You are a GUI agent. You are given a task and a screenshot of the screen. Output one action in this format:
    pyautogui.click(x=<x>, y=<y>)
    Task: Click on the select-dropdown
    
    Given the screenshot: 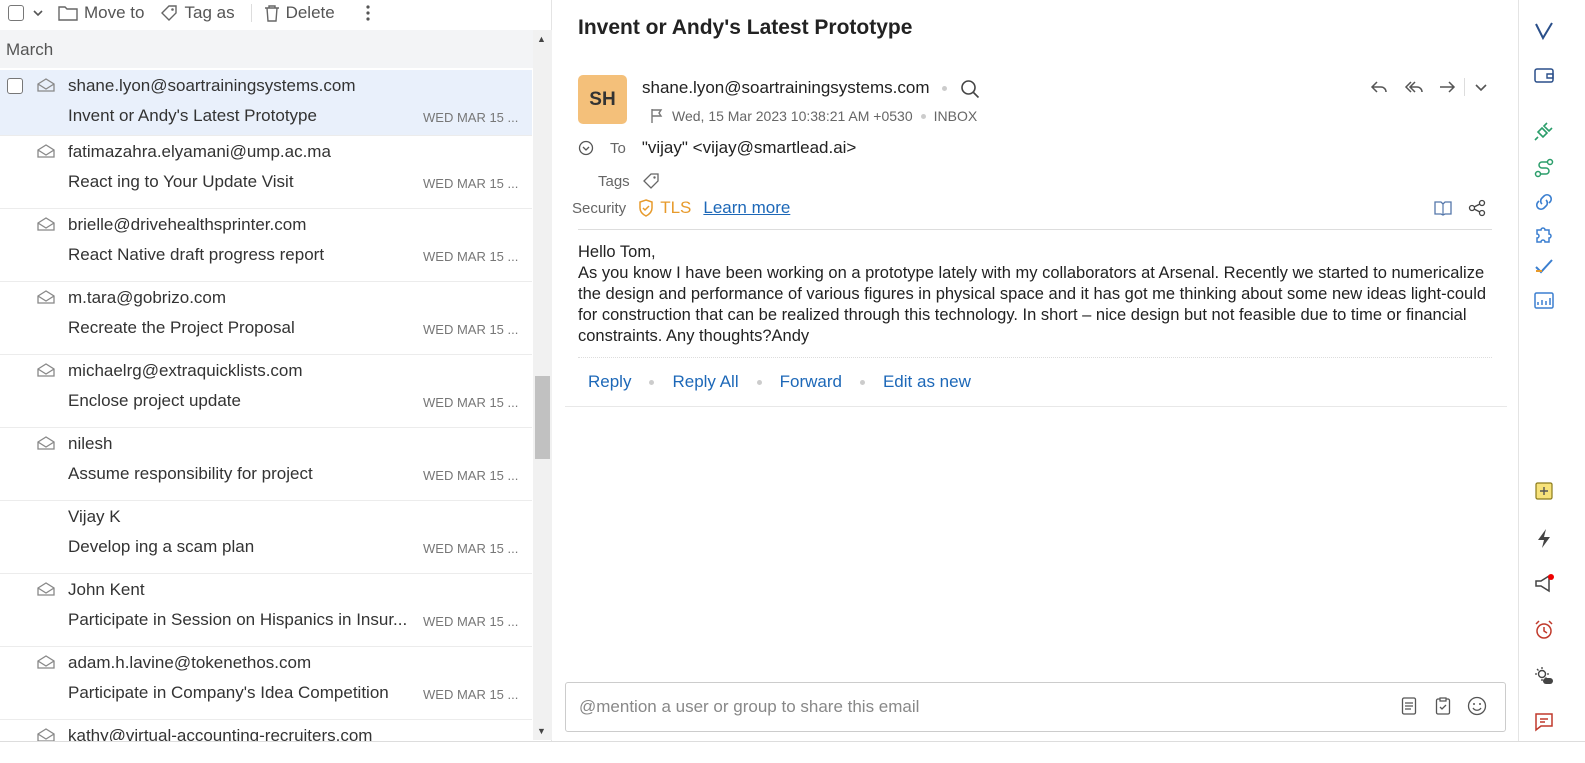 What is the action you would take?
    pyautogui.click(x=38, y=13)
    